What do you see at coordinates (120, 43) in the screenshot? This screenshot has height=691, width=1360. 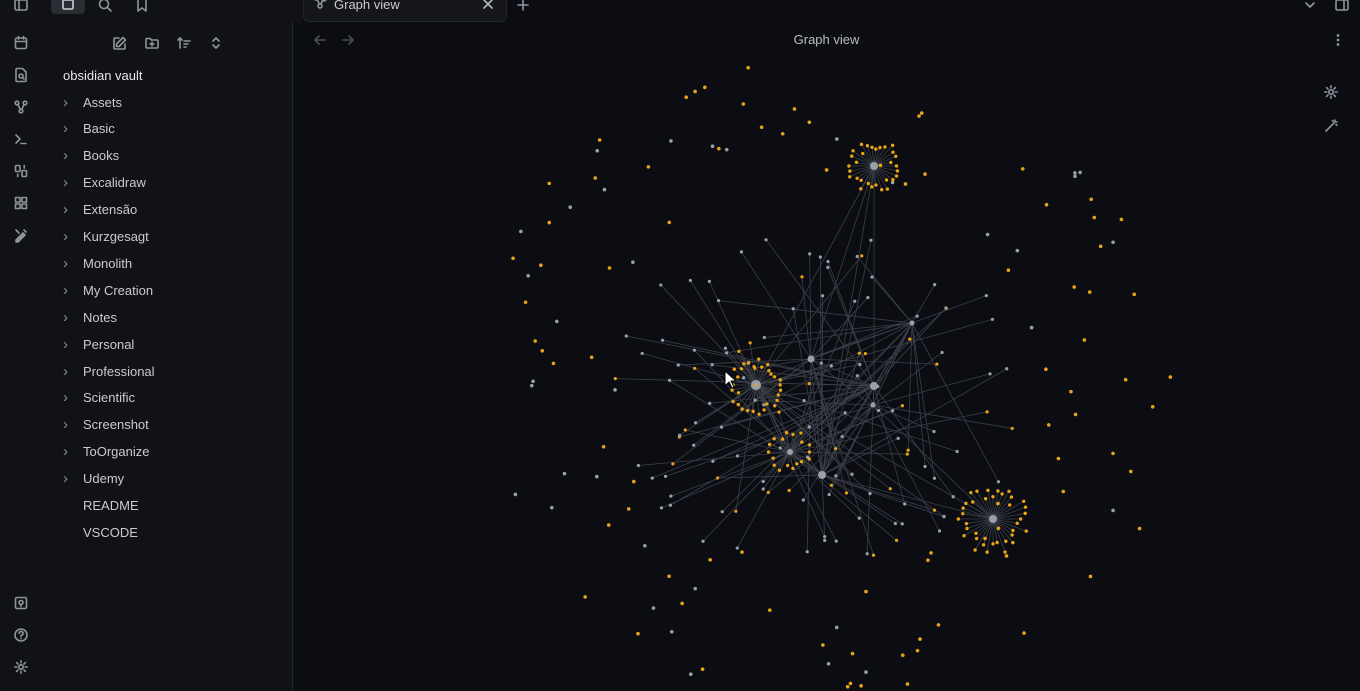 I see `new-note-icon` at bounding box center [120, 43].